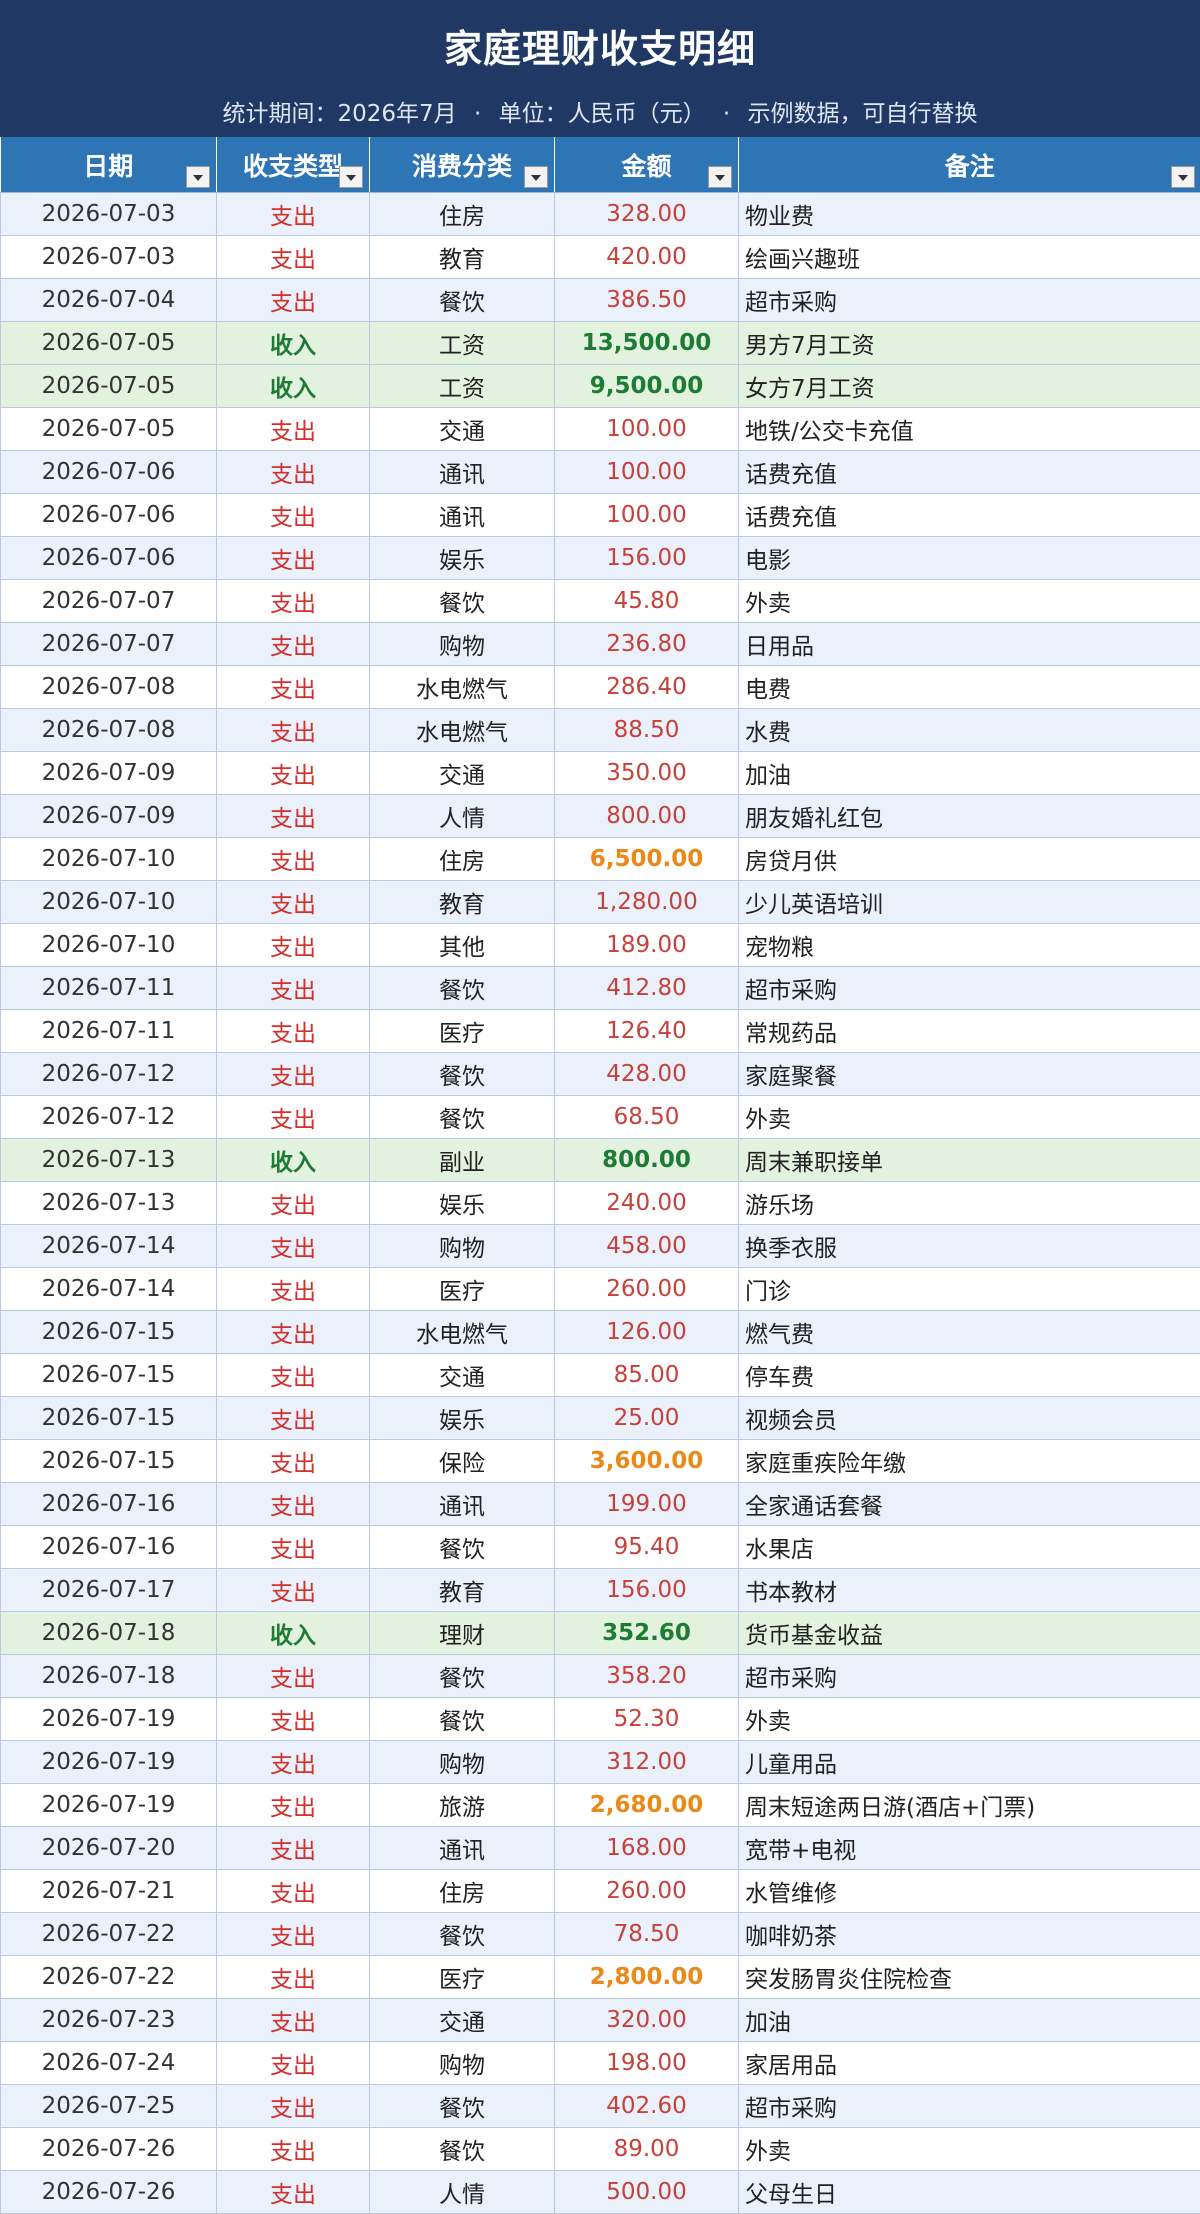  Describe the element at coordinates (647, 257) in the screenshot. I see `amount-cell: 420.00` at that location.